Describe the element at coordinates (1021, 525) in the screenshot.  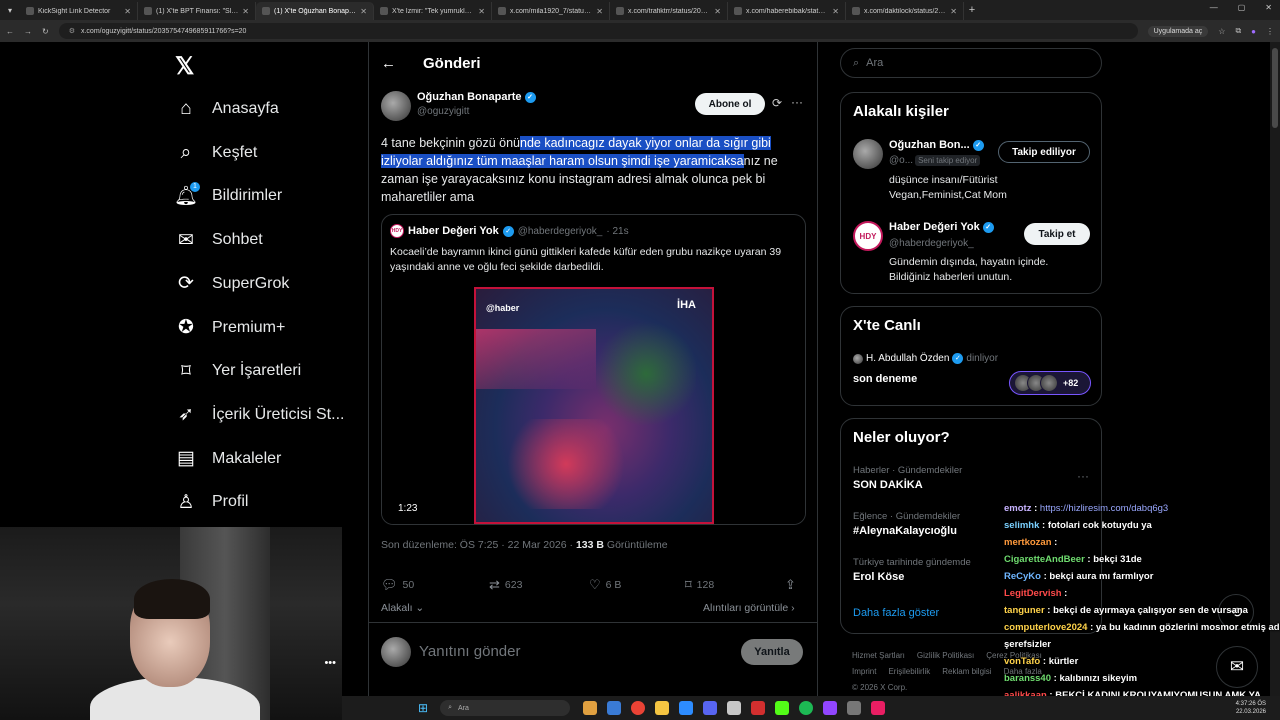
I see `chat-username: selimhk` at that location.